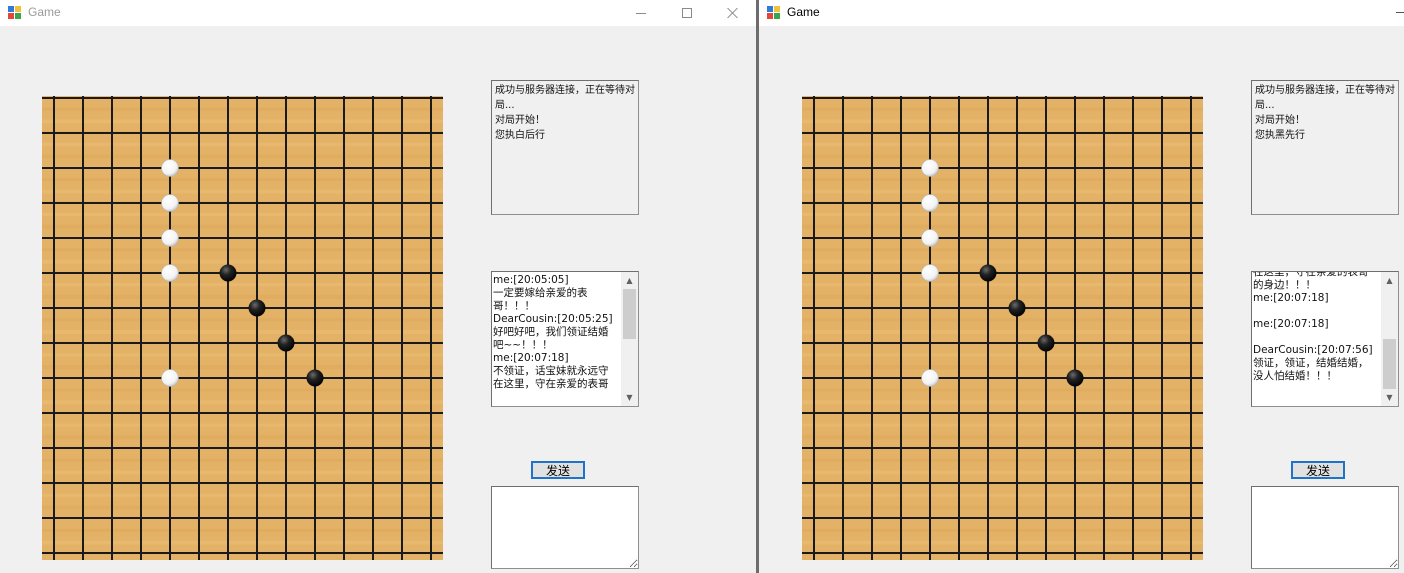 This screenshot has height=573, width=1404. I want to click on status-log: 成功与服务器连接，正在等待对局... 对局开始！ 您执白后行, so click(565, 147).